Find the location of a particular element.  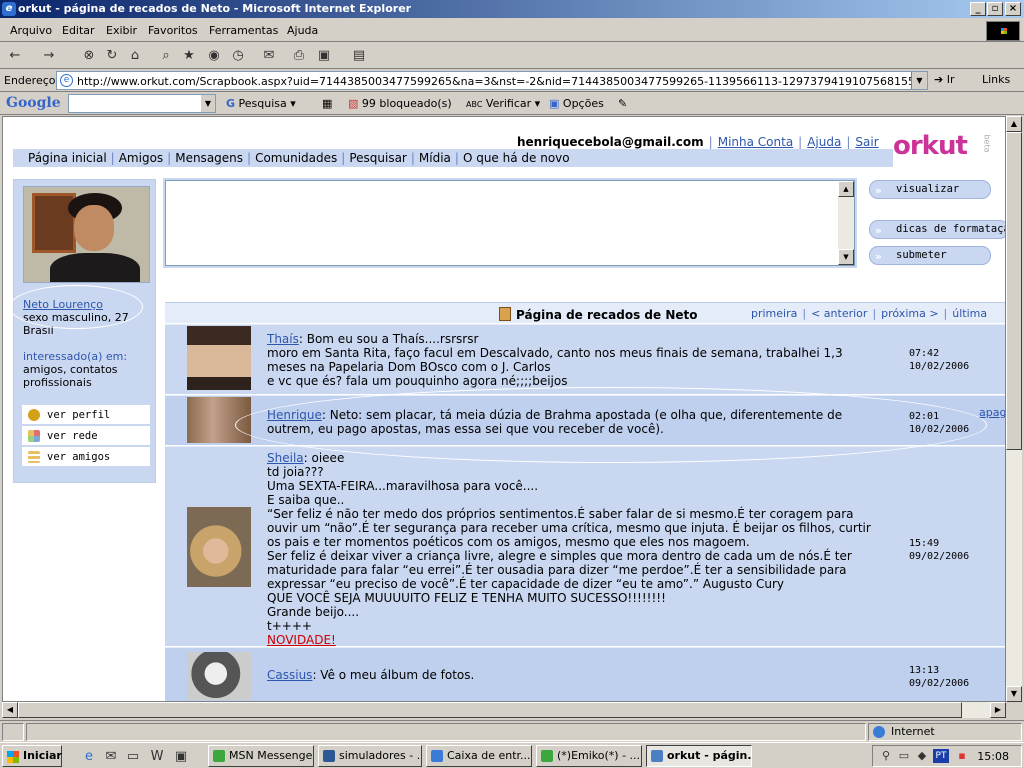

start-button: Iniciar is located at coordinates (32, 756).